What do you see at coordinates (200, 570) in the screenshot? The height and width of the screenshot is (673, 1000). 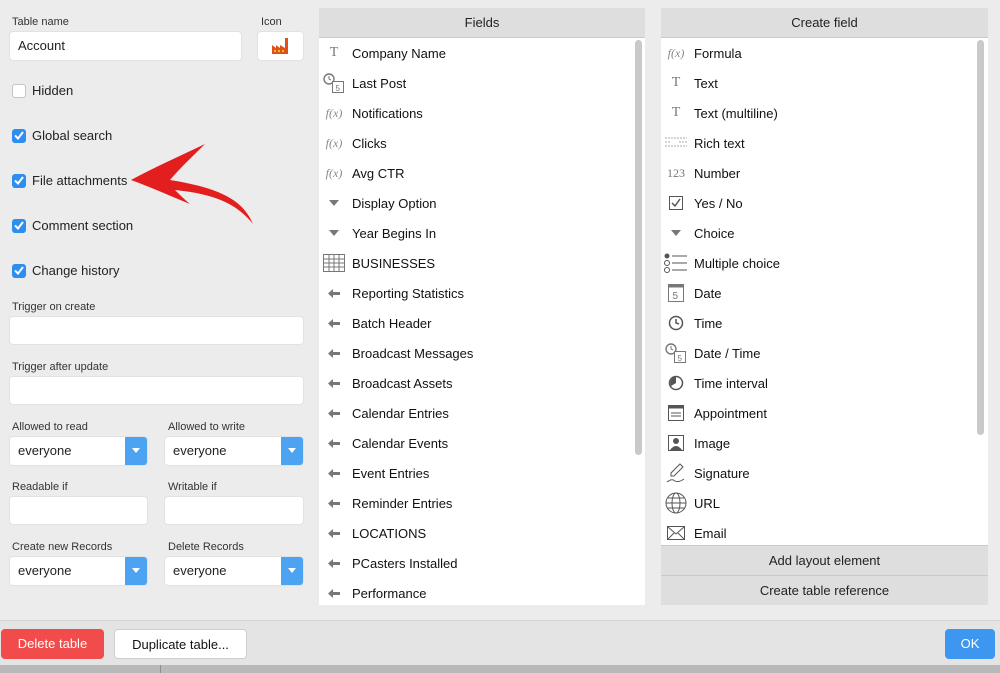 I see `delete-records-value: everyone` at bounding box center [200, 570].